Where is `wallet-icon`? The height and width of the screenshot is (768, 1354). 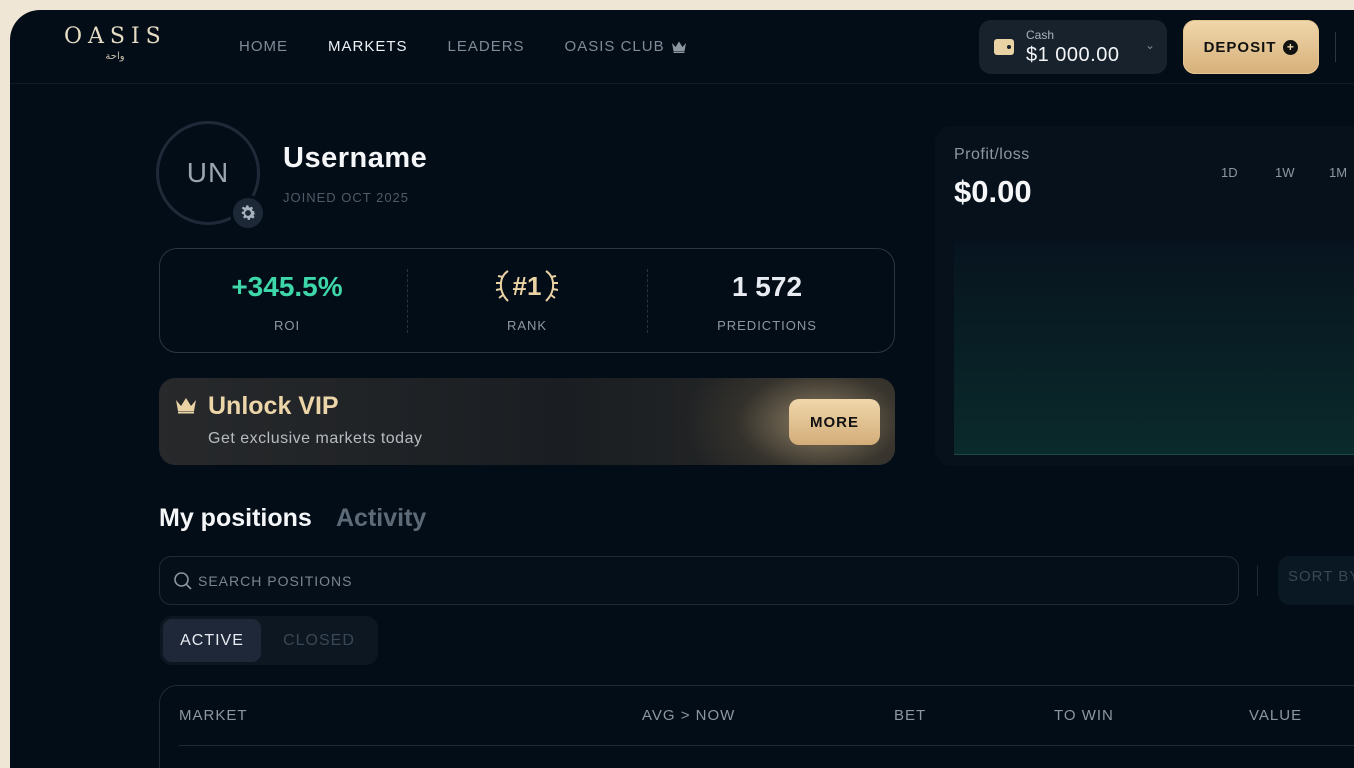
wallet-icon is located at coordinates (1004, 47).